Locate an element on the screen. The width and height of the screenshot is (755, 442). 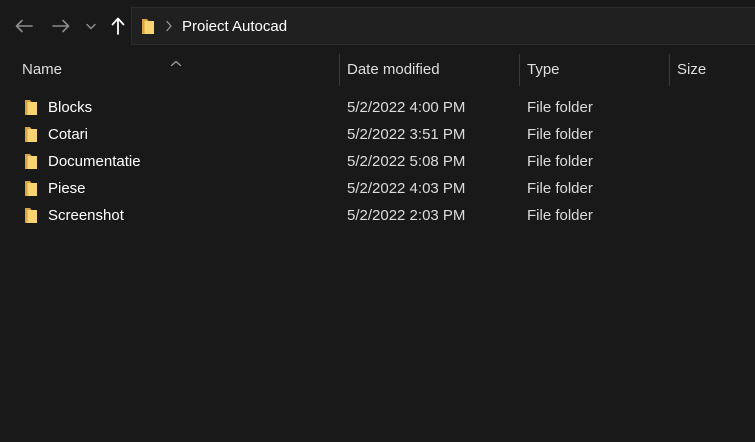
arrow-left-icon is located at coordinates (24, 26).